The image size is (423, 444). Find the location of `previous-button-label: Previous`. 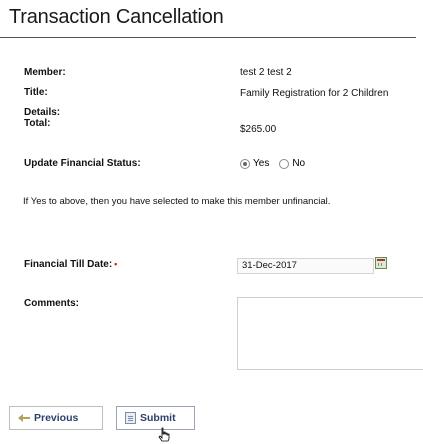

previous-button-label: Previous is located at coordinates (56, 418).